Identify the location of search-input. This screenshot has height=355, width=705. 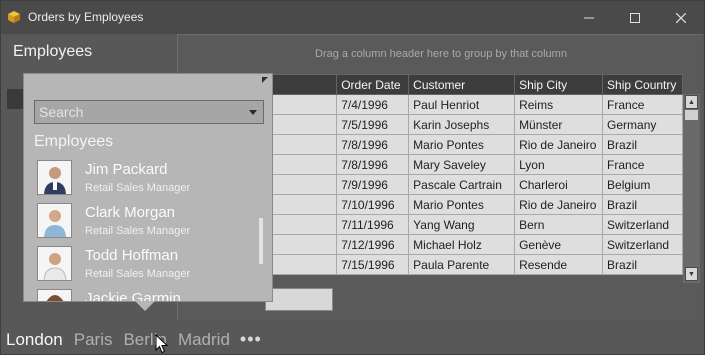
(137, 112).